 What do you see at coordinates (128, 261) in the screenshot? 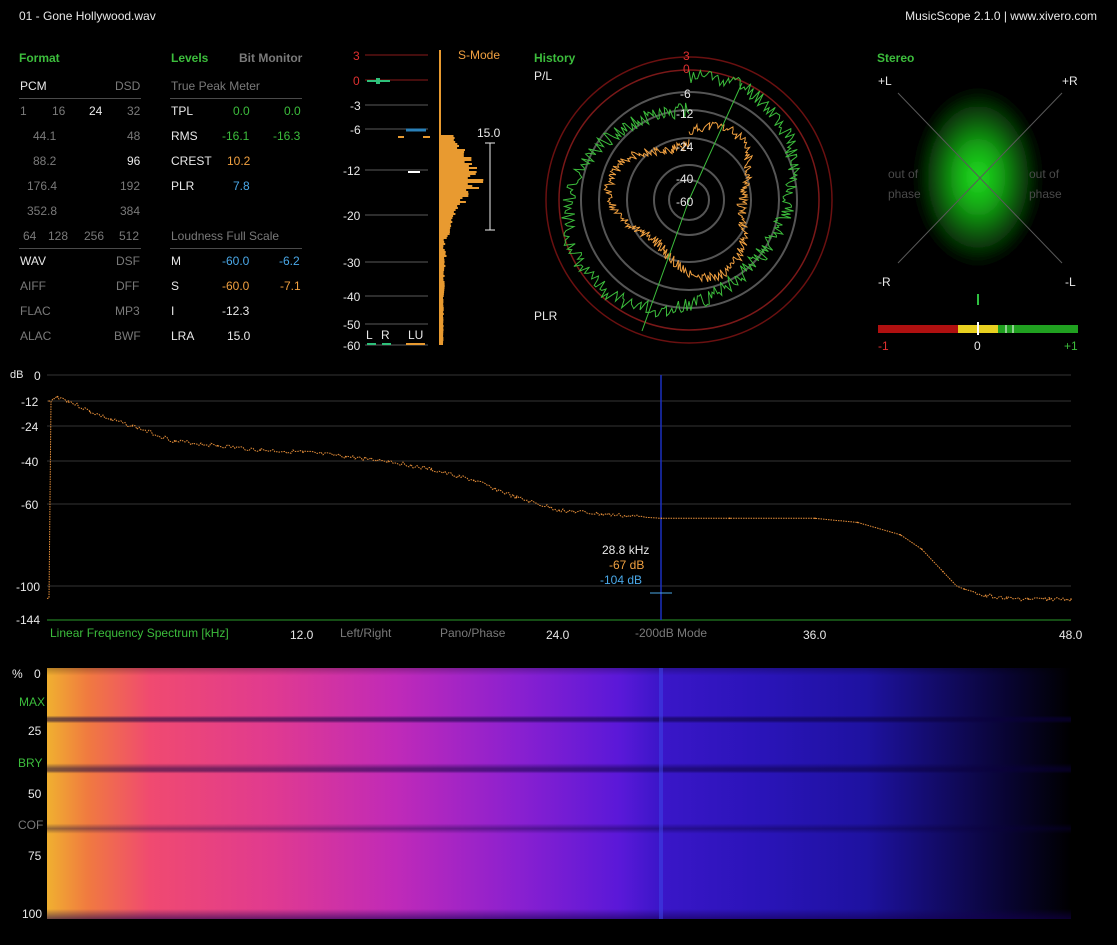
I see `type-dsf: DSF` at bounding box center [128, 261].